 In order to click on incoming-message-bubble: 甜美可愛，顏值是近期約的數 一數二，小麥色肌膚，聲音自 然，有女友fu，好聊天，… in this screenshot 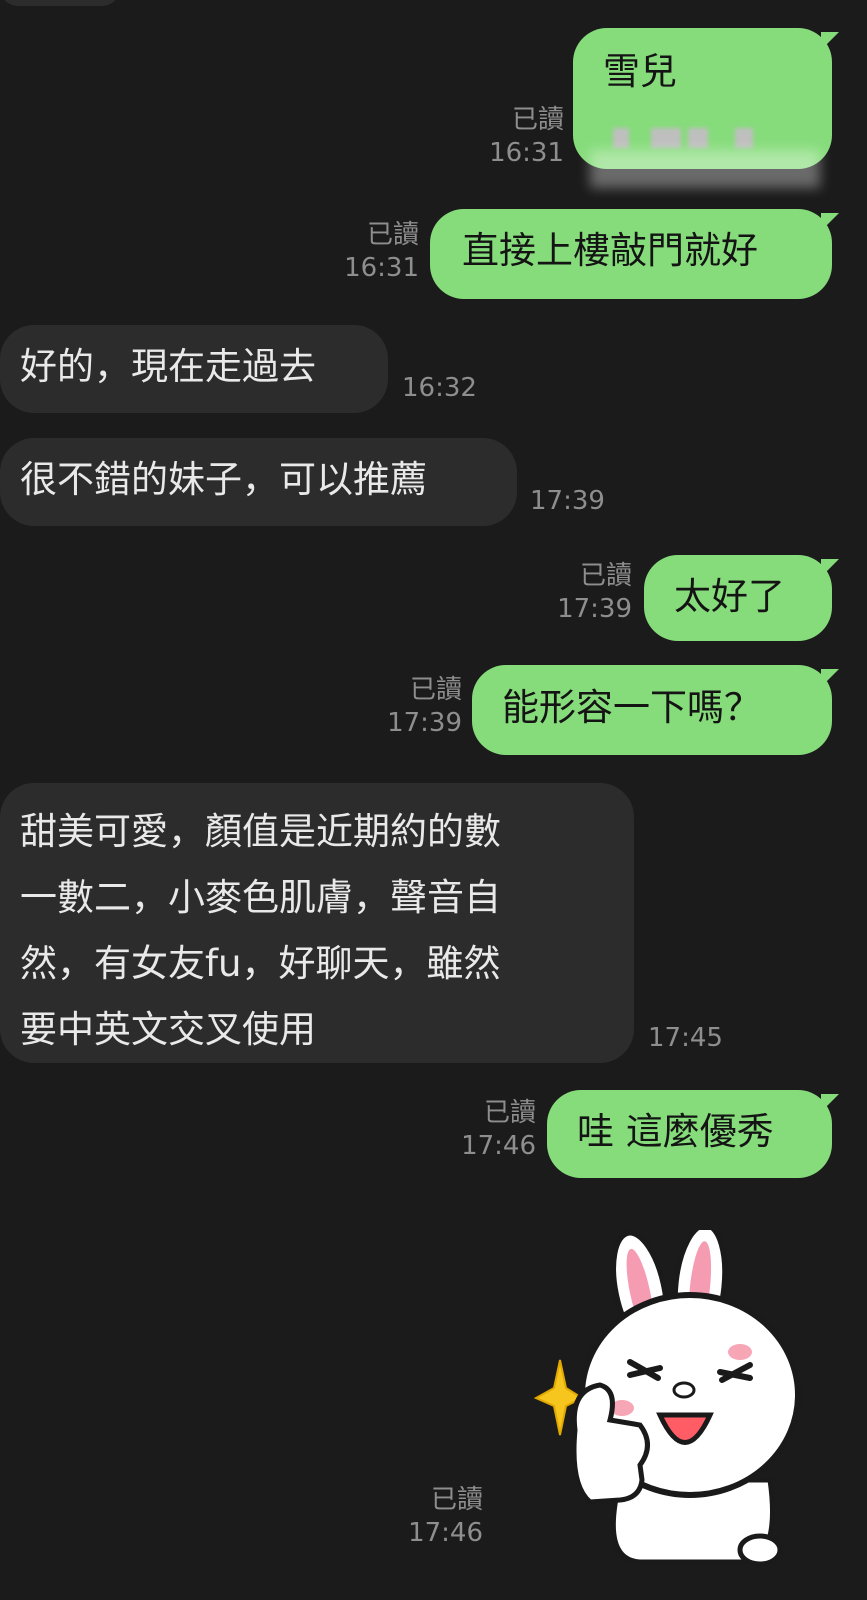, I will do `click(317, 923)`.